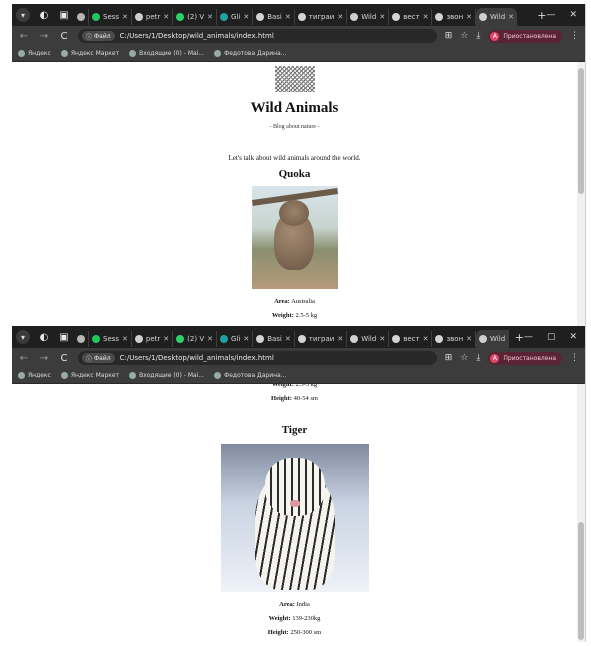 The height and width of the screenshot is (646, 591). What do you see at coordinates (294, 309) in the screenshot?
I see `animal-facts-quokka: Area: Australia Weight: 2.5-5 kg` at bounding box center [294, 309].